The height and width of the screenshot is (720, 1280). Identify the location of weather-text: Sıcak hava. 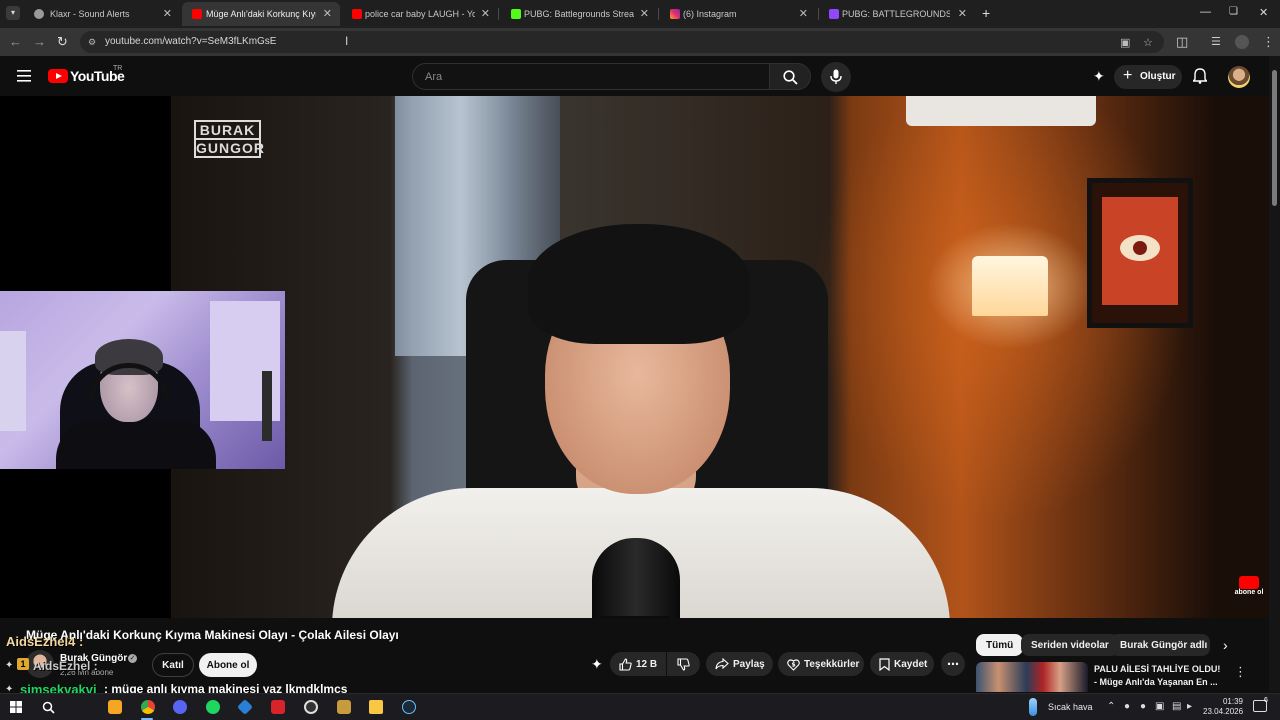
(1070, 707).